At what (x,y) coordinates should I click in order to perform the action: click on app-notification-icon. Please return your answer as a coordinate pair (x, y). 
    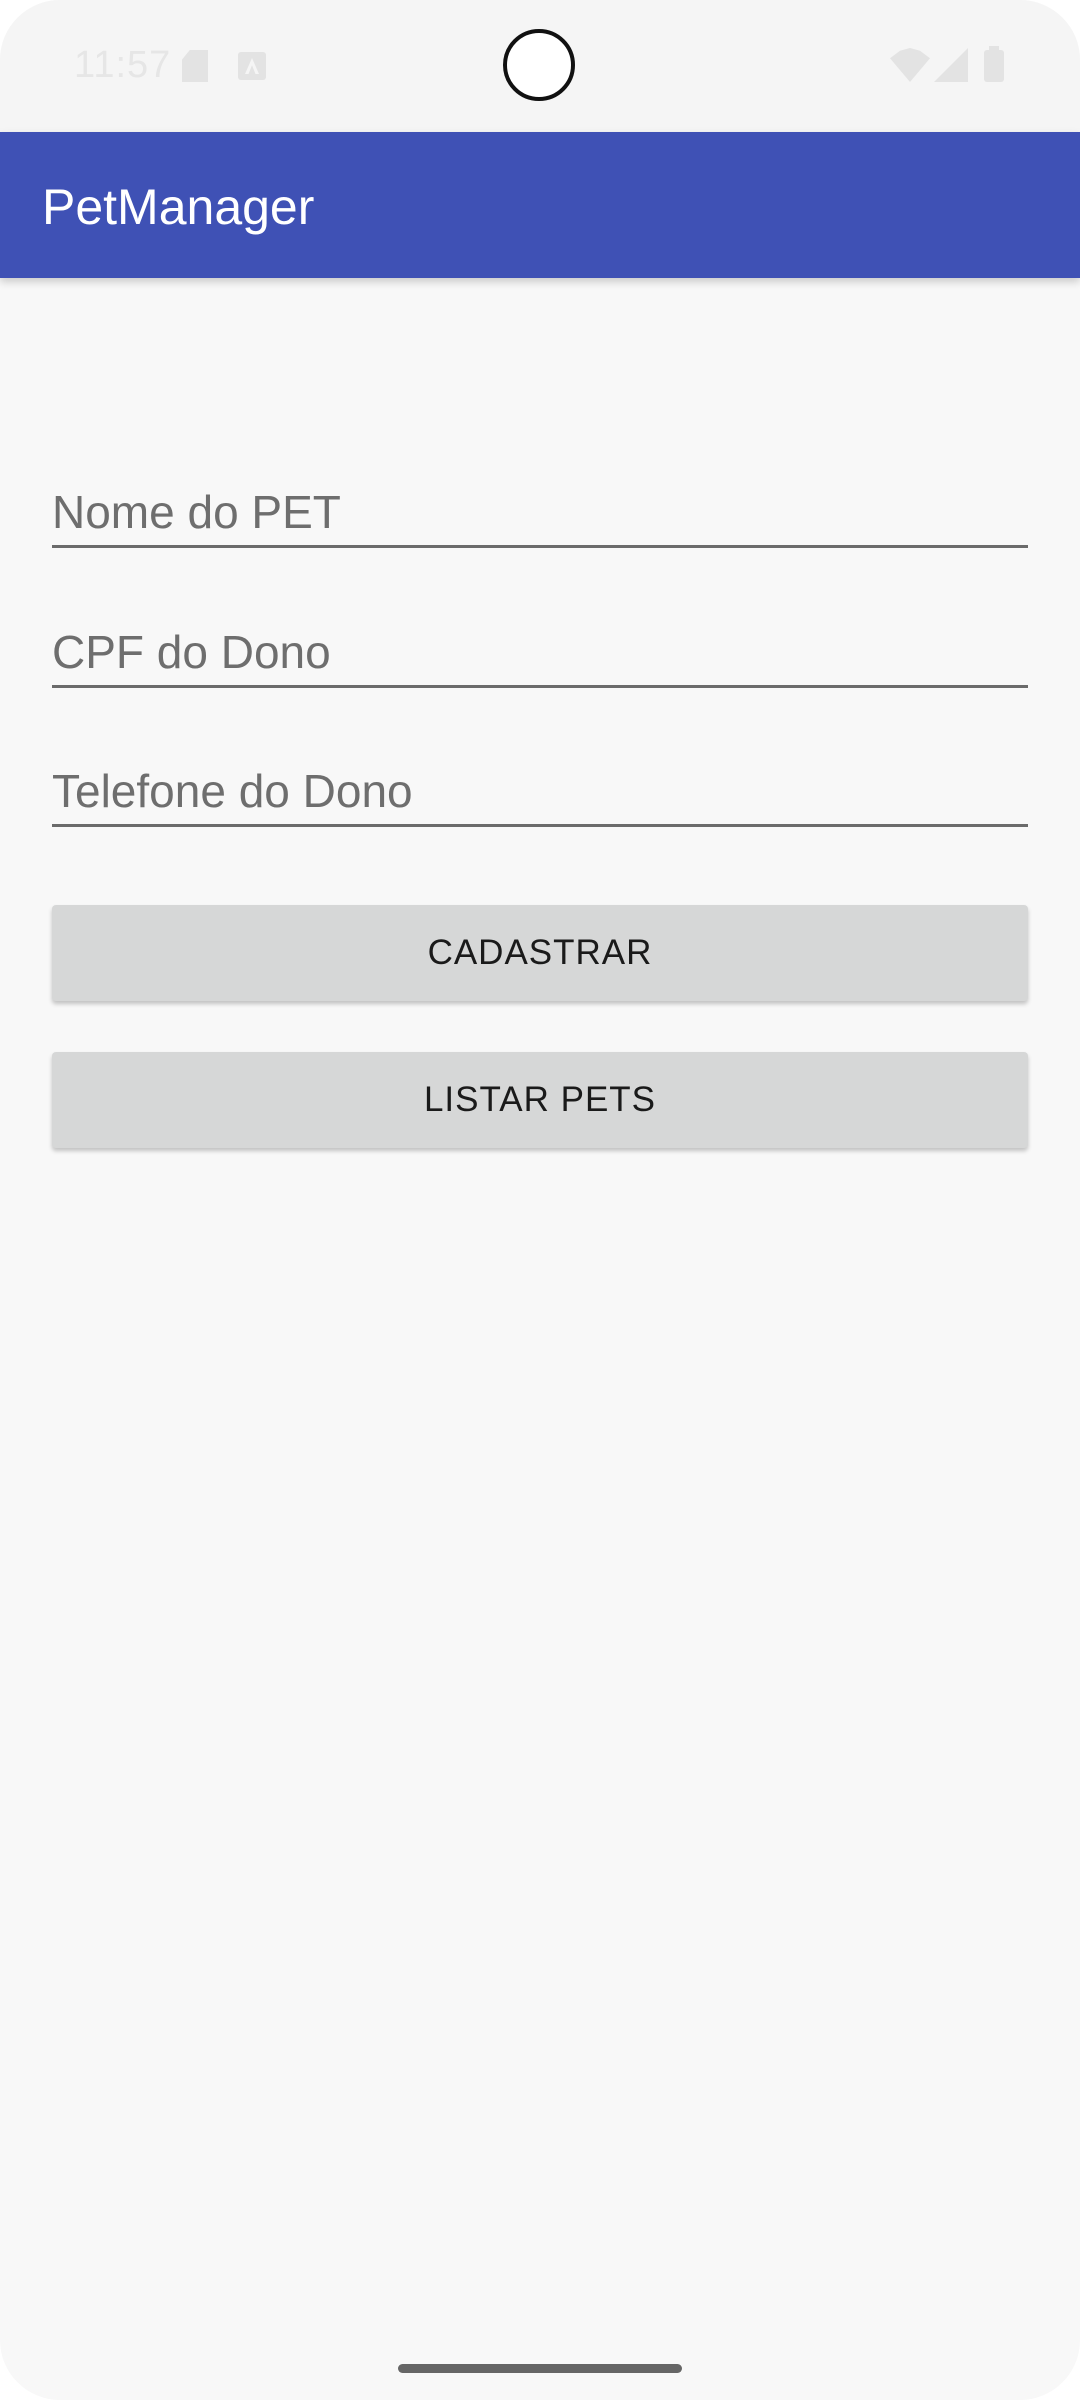
    Looking at the image, I should click on (252, 66).